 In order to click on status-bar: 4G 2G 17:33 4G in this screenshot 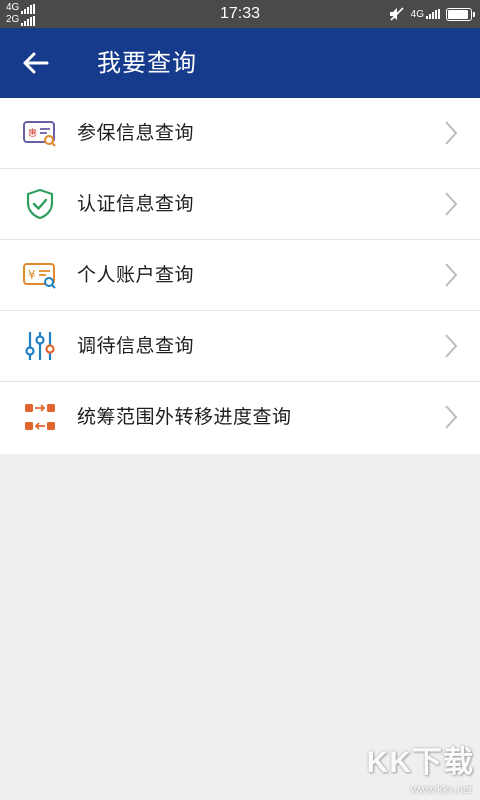, I will do `click(240, 14)`.